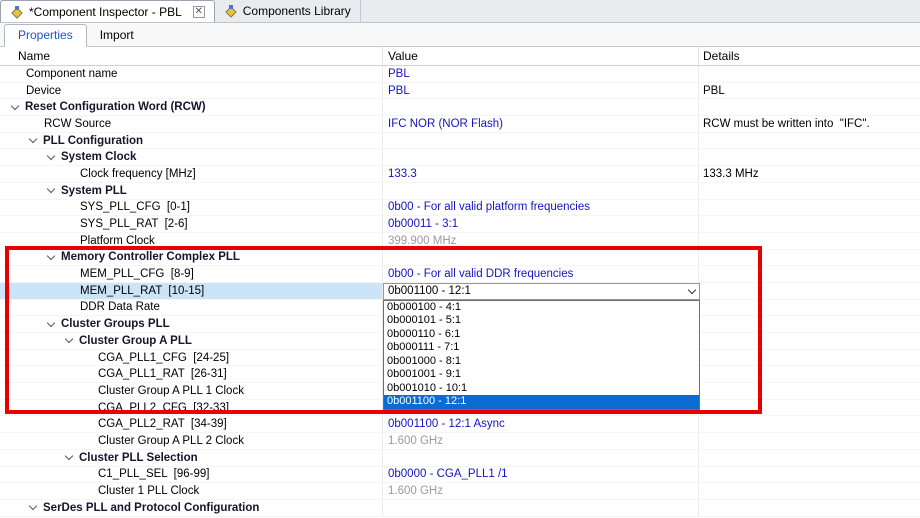 The height and width of the screenshot is (518, 920). Describe the element at coordinates (191, 324) in the screenshot. I see `row-name-cell: Cluster Groups PLL` at that location.